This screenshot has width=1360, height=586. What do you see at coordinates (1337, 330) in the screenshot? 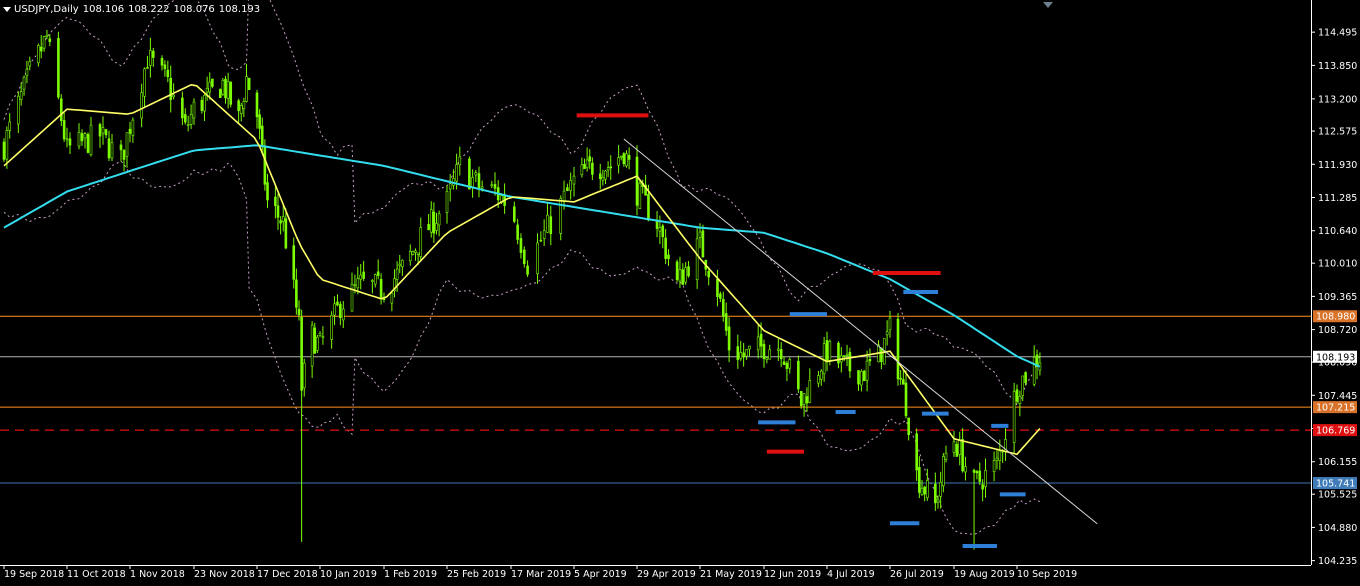
I see `y-tick-label: 108.720` at bounding box center [1337, 330].